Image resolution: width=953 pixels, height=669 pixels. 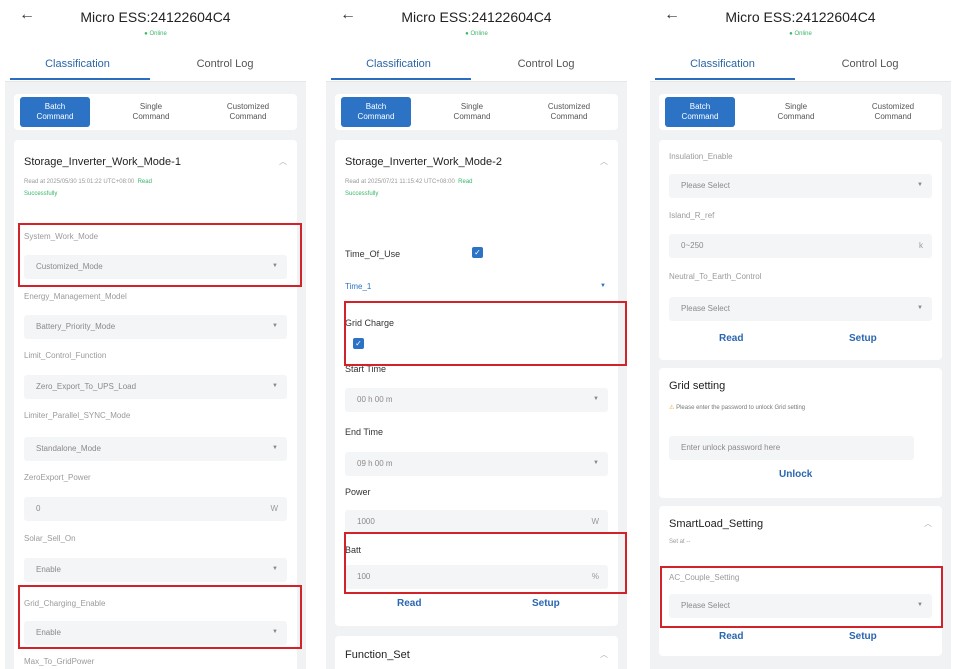 What do you see at coordinates (477, 252) in the screenshot?
I see `time-of-use-checkbox: ✓` at bounding box center [477, 252].